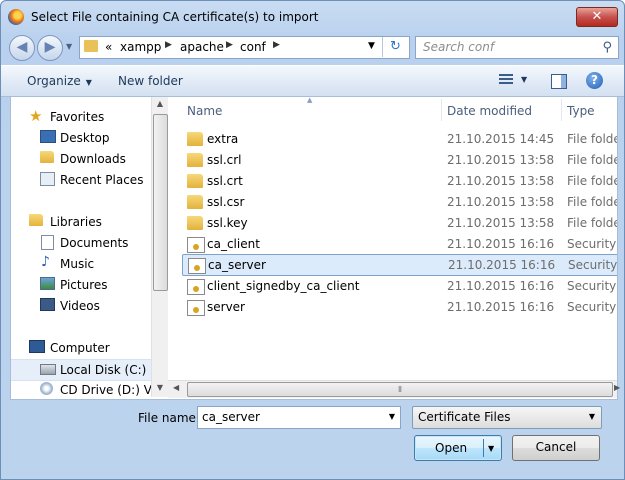 The width and height of the screenshot is (625, 480). What do you see at coordinates (202, 47) in the screenshot?
I see `breadcrumb-apache: apache` at bounding box center [202, 47].